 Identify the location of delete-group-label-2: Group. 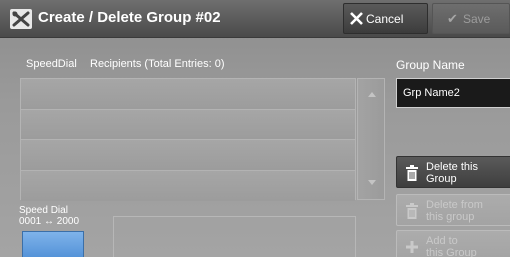
(441, 179).